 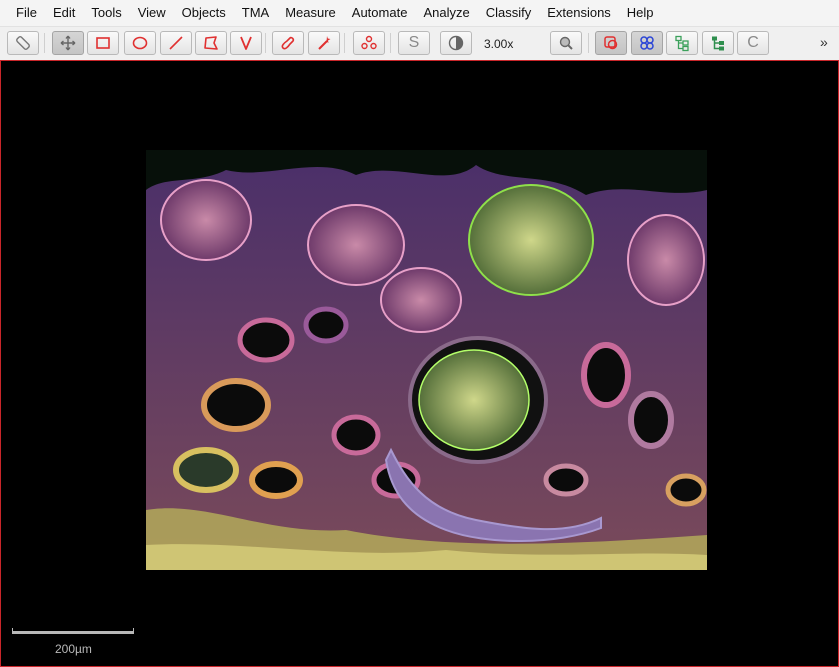 I want to click on menu-extensions: Extensions, so click(x=579, y=12).